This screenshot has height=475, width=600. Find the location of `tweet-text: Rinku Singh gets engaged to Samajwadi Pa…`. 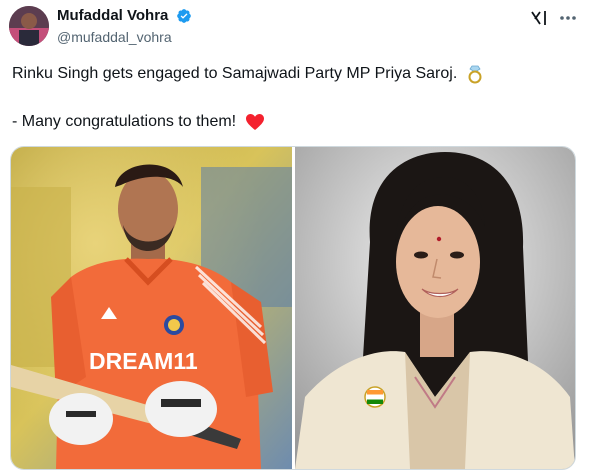

tweet-text: Rinku Singh gets engaged to Samajwadi Pa… is located at coordinates (235, 73).